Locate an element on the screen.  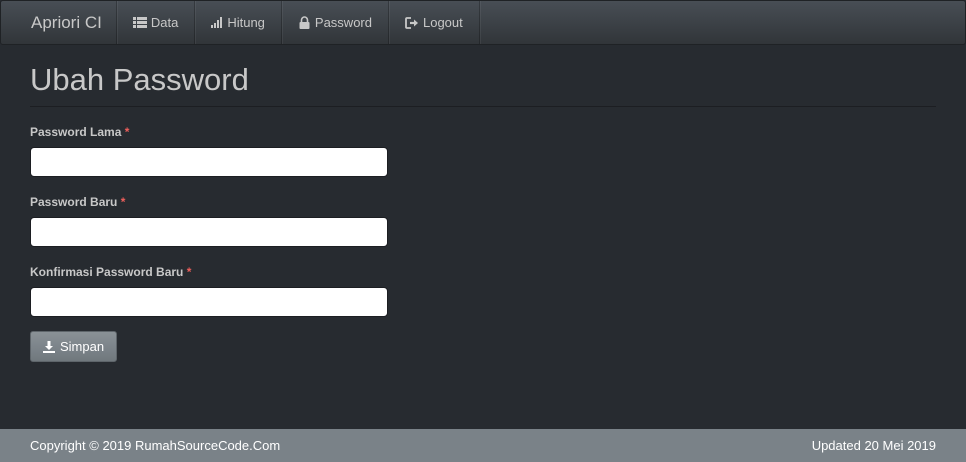
brand-link: Apriori CI is located at coordinates (59, 22).